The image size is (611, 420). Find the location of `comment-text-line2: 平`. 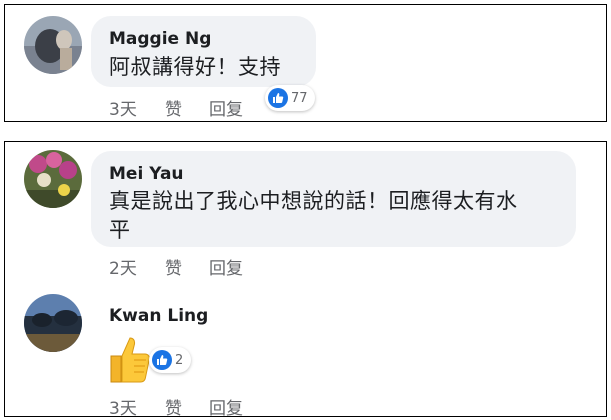

comment-text-line2: 平 is located at coordinates (120, 230).